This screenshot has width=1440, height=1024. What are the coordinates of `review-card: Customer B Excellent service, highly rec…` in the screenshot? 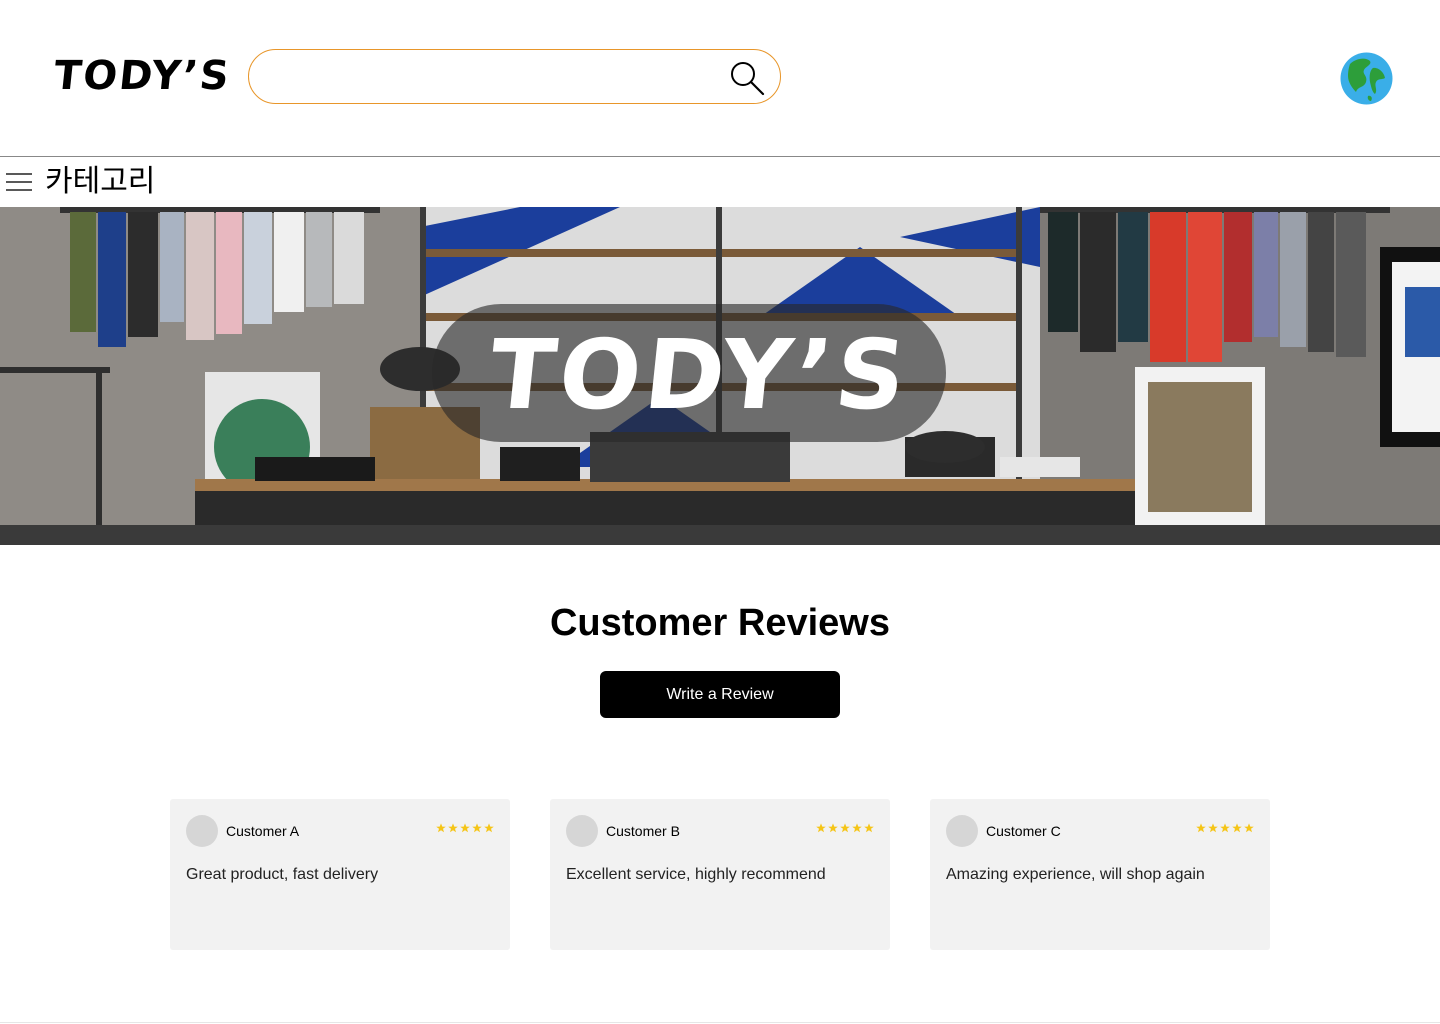 It's located at (720, 874).